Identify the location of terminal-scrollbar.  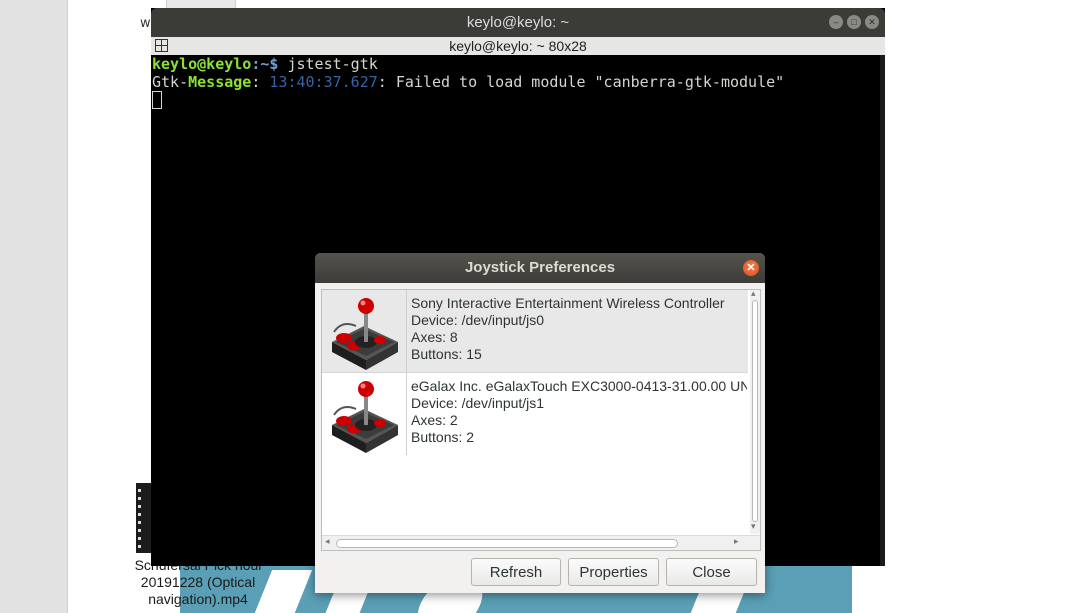
(882, 310).